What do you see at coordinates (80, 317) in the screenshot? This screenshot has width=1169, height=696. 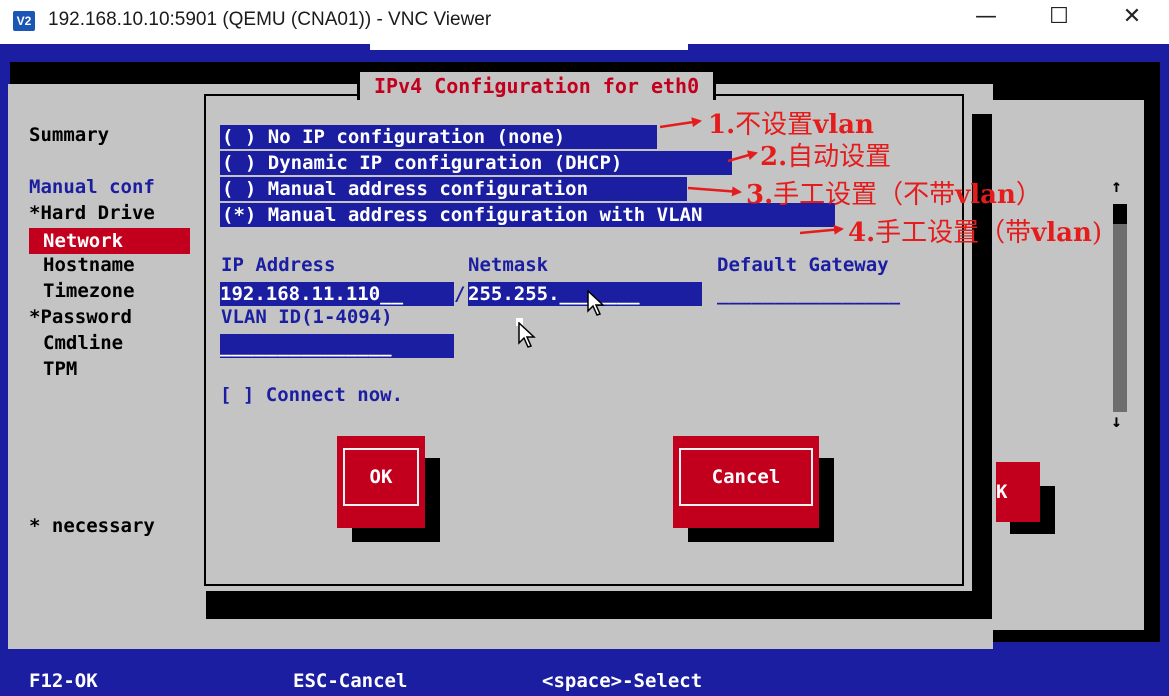 I see `menu-item-password: *Password` at bounding box center [80, 317].